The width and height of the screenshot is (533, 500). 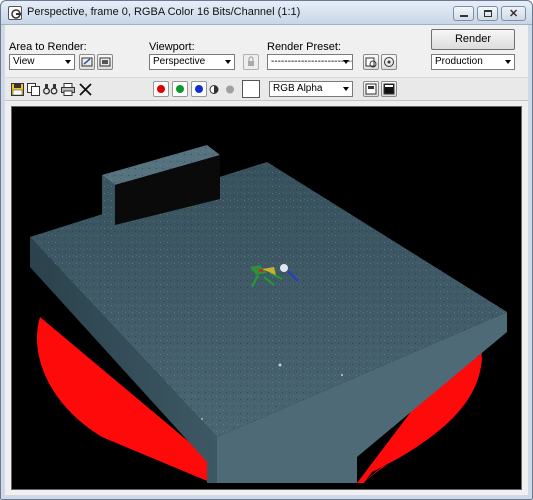 What do you see at coordinates (298, 88) in the screenshot?
I see `channel-display-value: RGB Alpha` at bounding box center [298, 88].